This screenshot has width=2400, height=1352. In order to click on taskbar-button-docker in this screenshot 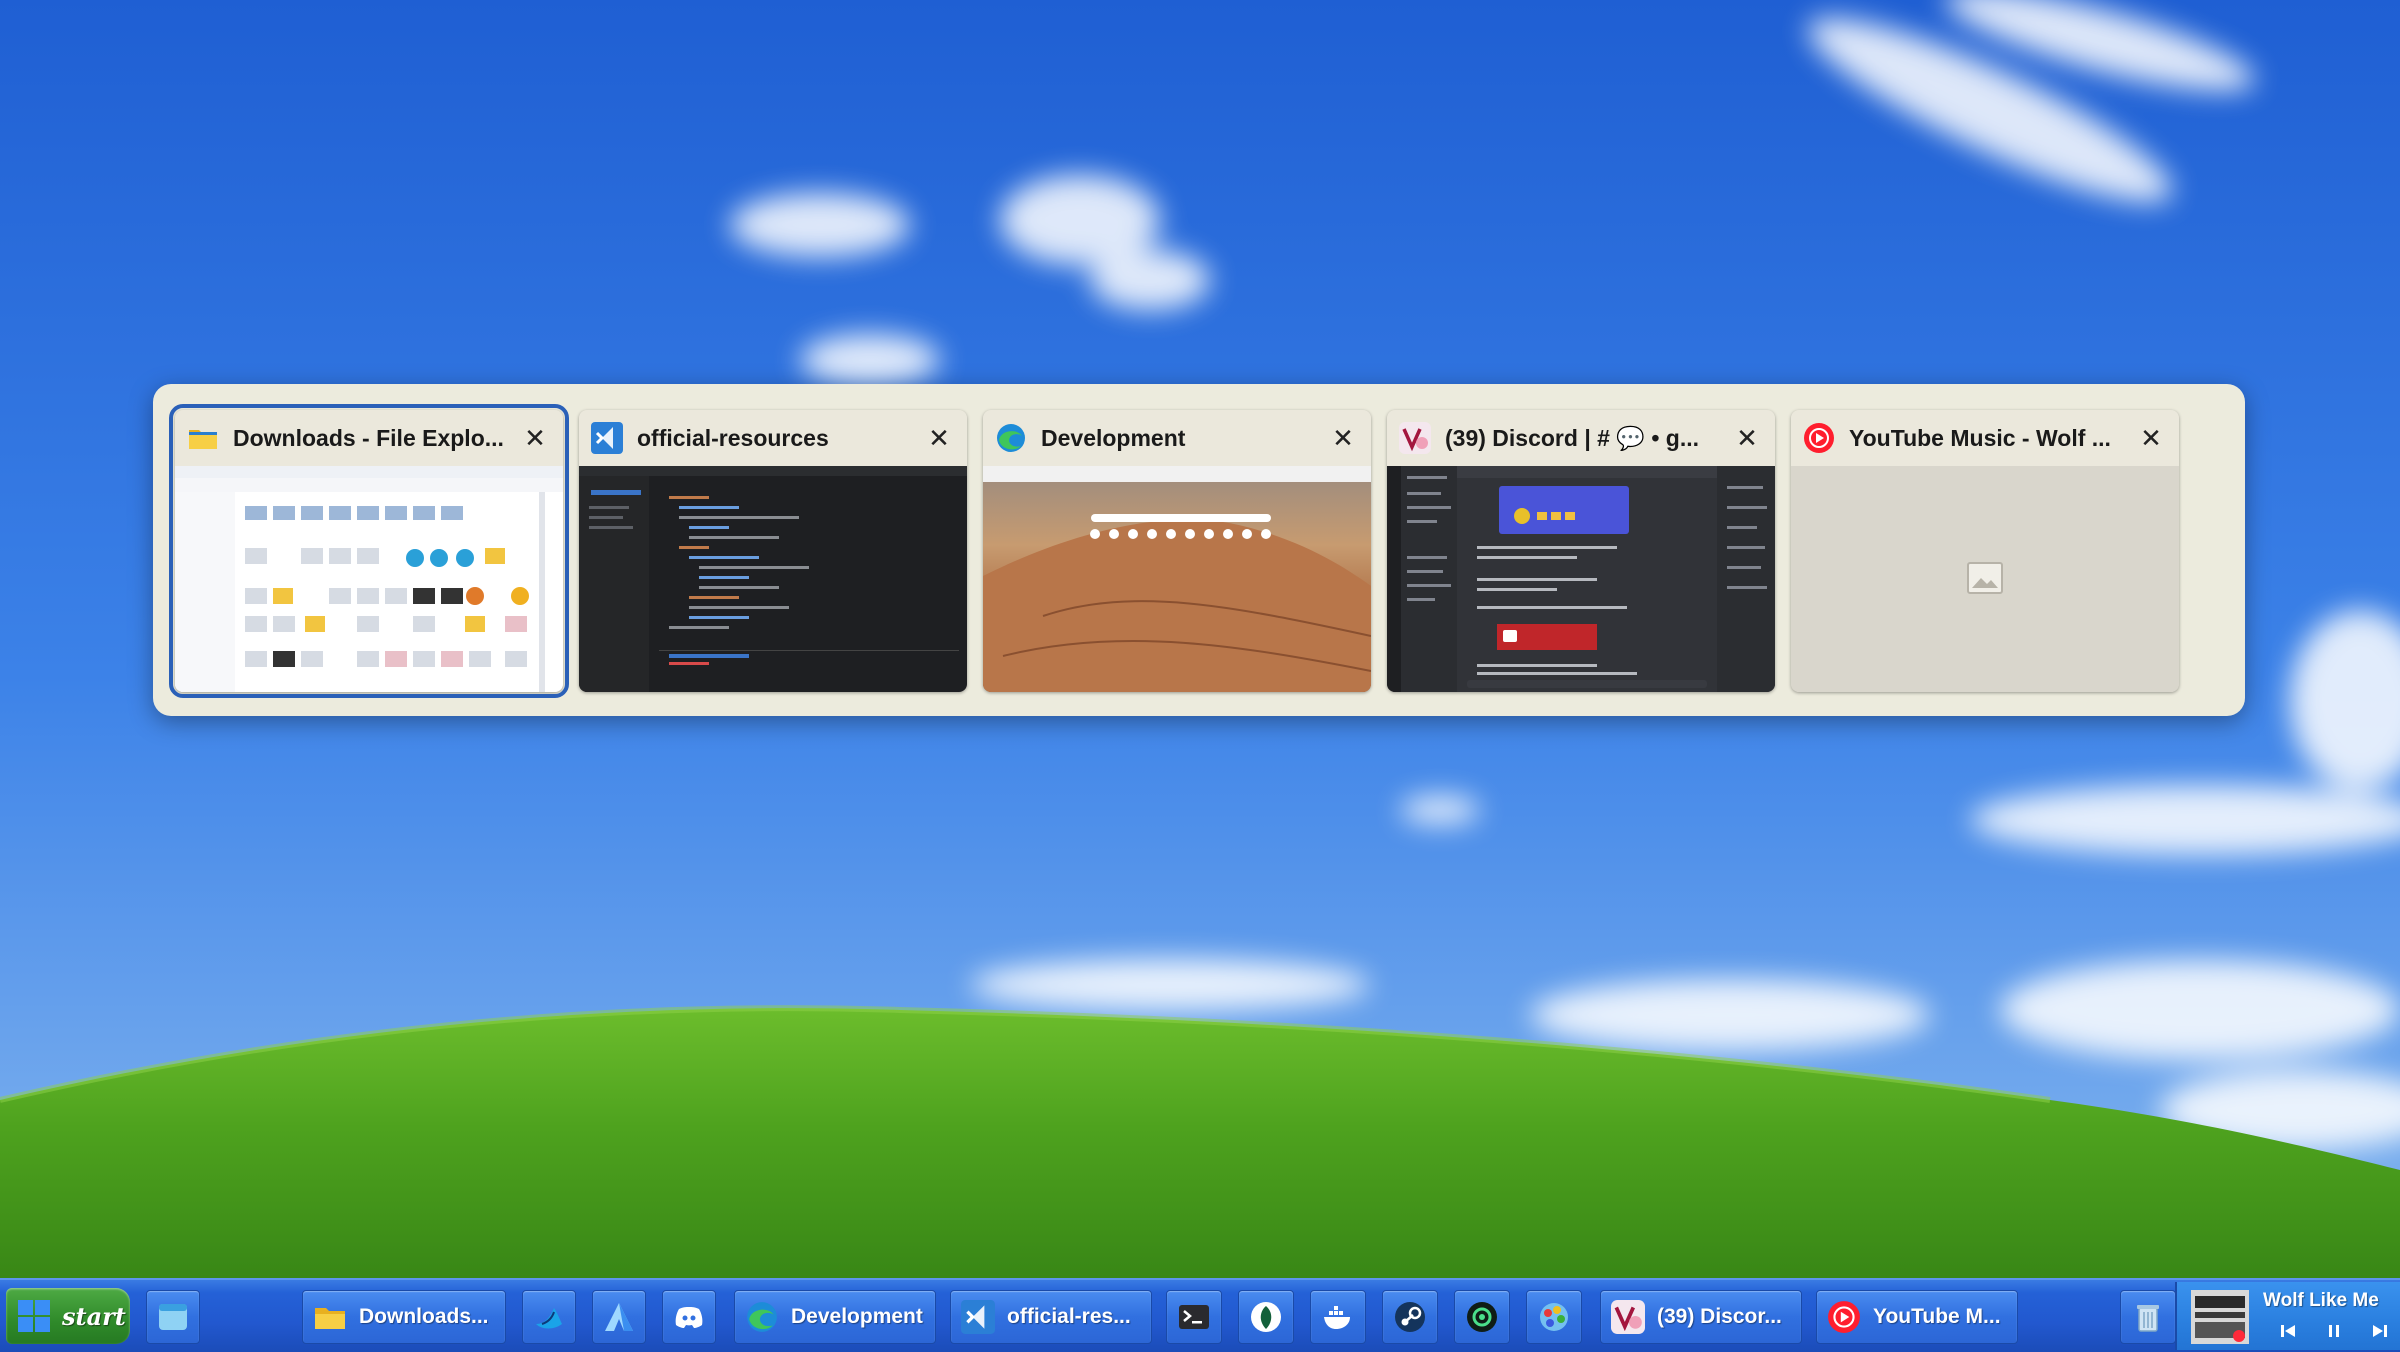, I will do `click(1338, 1317)`.